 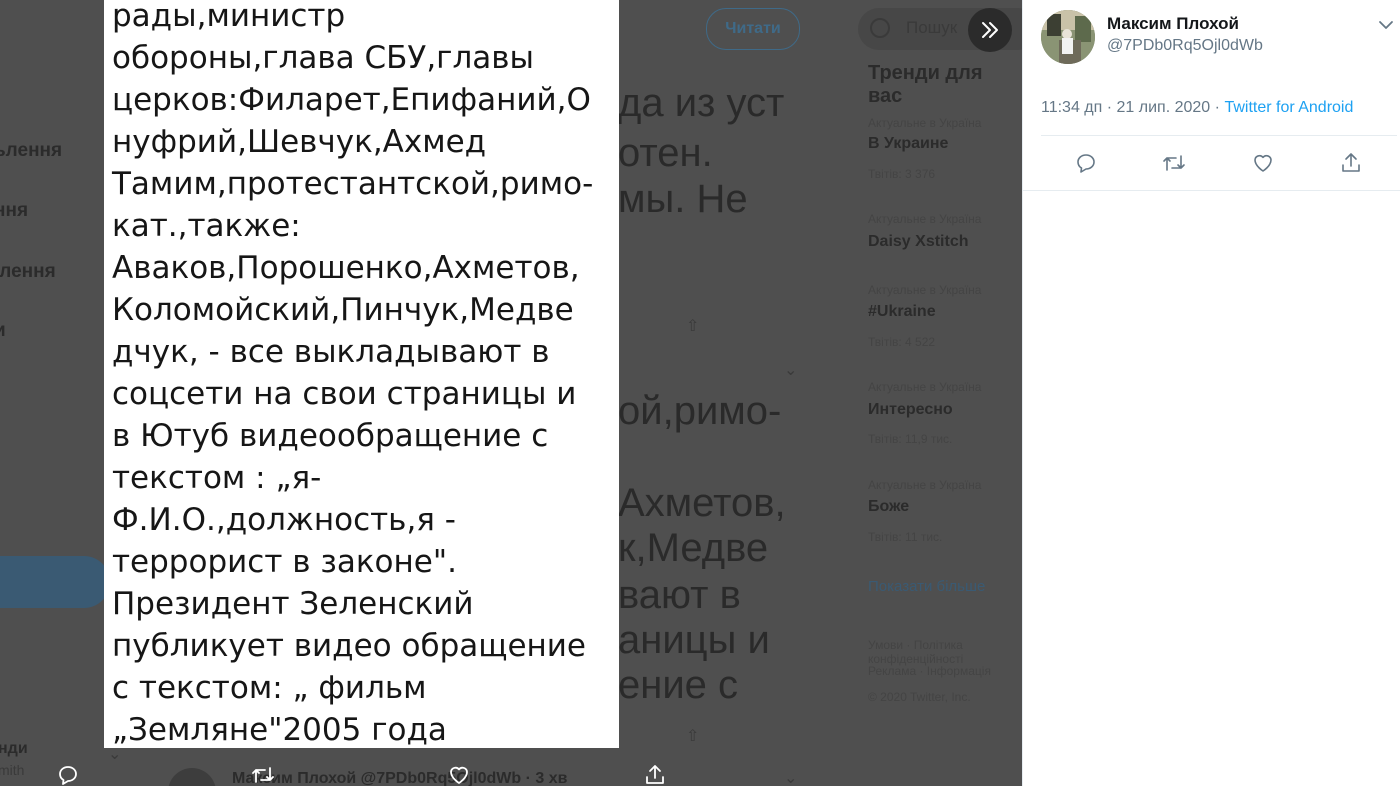 I want to click on bg-account-handle: mith, so click(x=12, y=770).